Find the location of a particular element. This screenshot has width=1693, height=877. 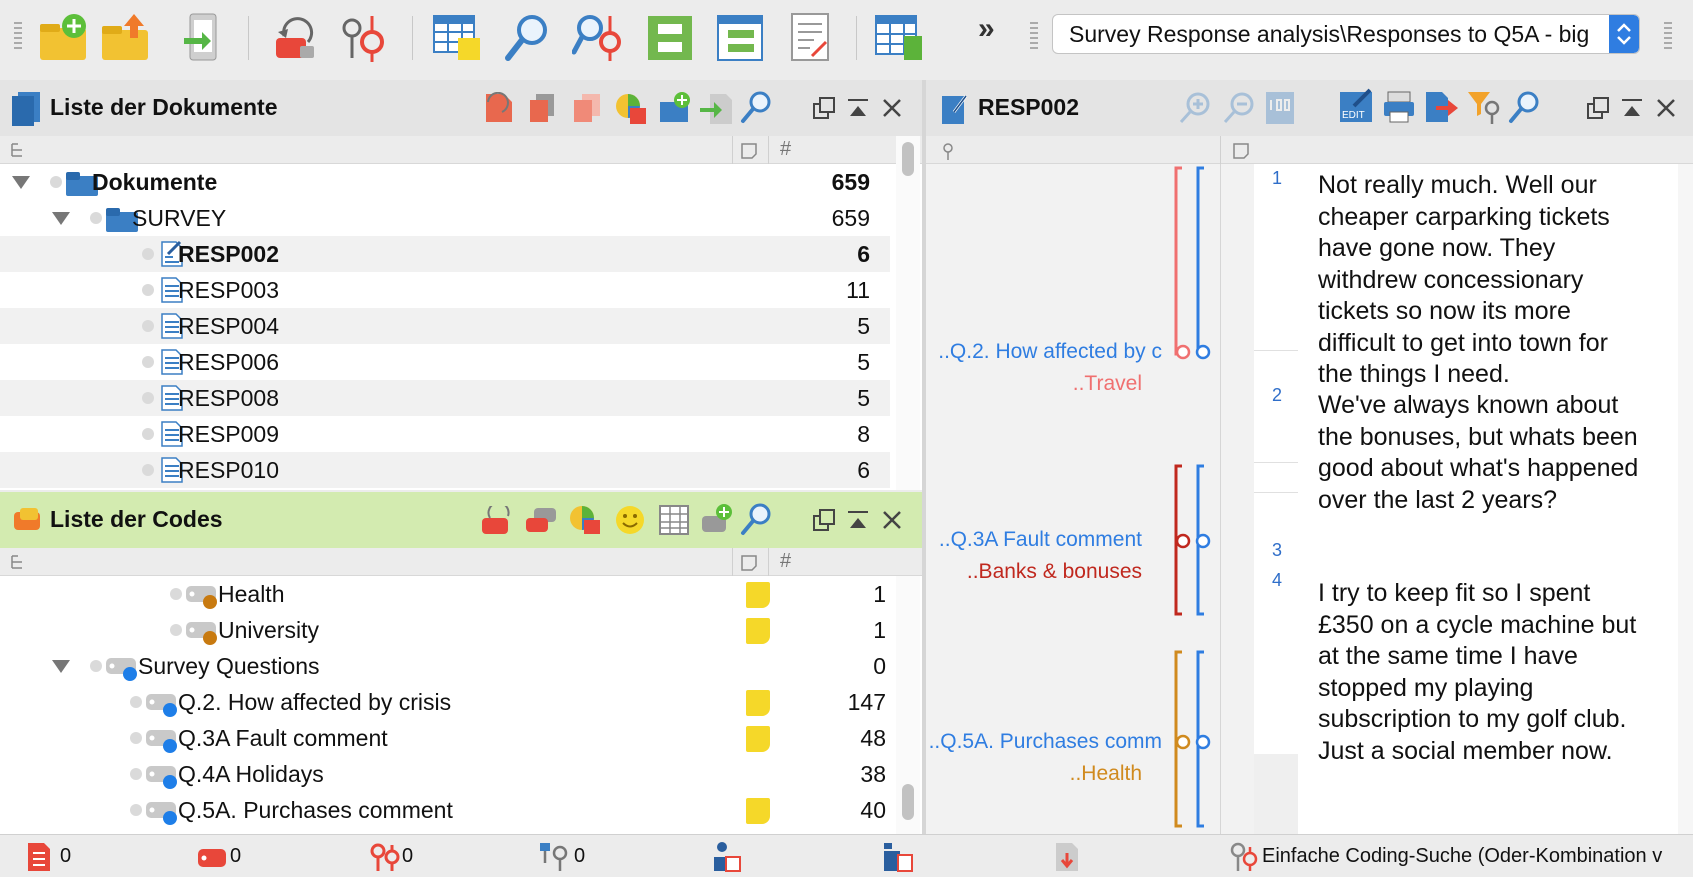

import-icon is located at coordinates (204, 38).